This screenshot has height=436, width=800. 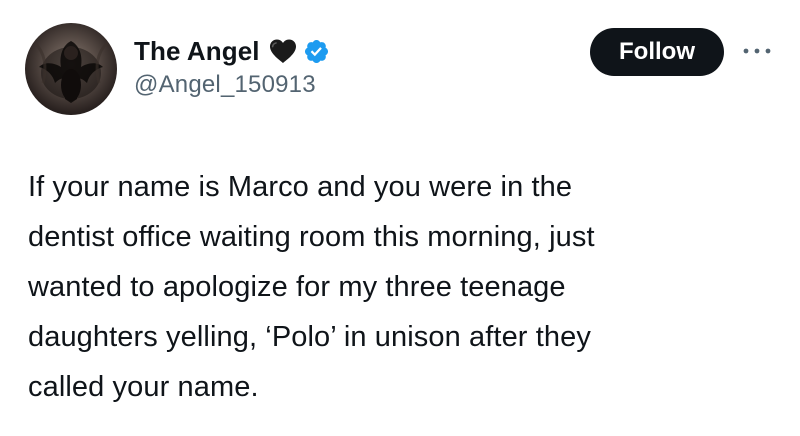 What do you see at coordinates (757, 51) in the screenshot?
I see `more-horizontal-icon` at bounding box center [757, 51].